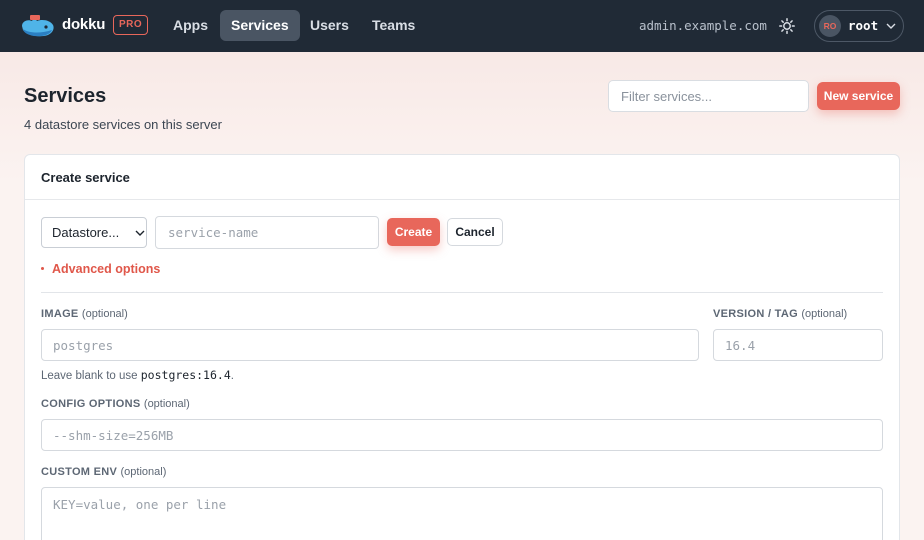 Image resolution: width=924 pixels, height=540 pixels. Describe the element at coordinates (858, 96) in the screenshot. I see `new-service-button: New service` at that location.